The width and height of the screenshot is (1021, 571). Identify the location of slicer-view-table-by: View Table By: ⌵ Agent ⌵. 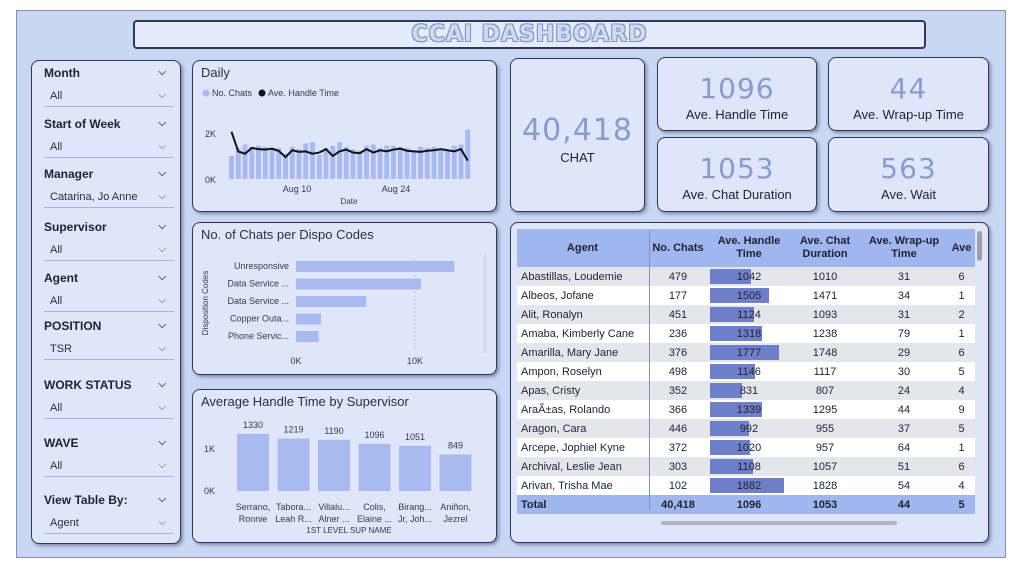
(109, 513).